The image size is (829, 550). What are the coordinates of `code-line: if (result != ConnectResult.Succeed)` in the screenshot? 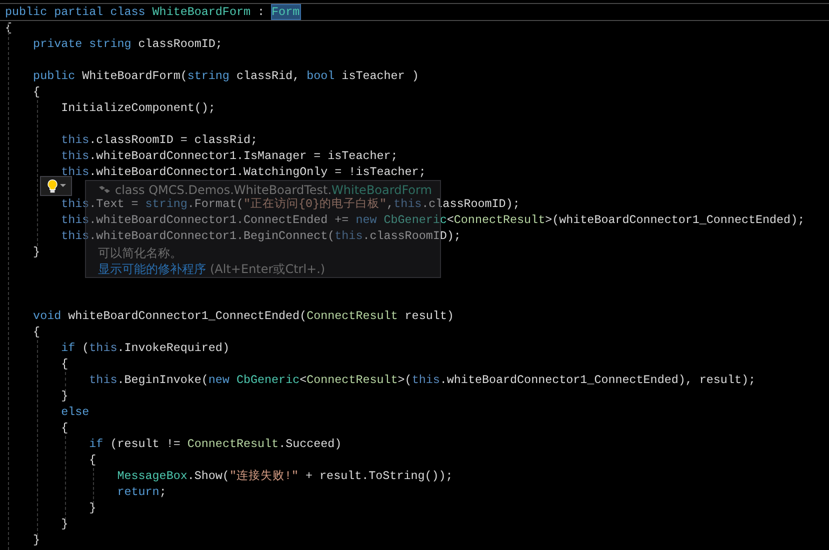 It's located at (215, 444).